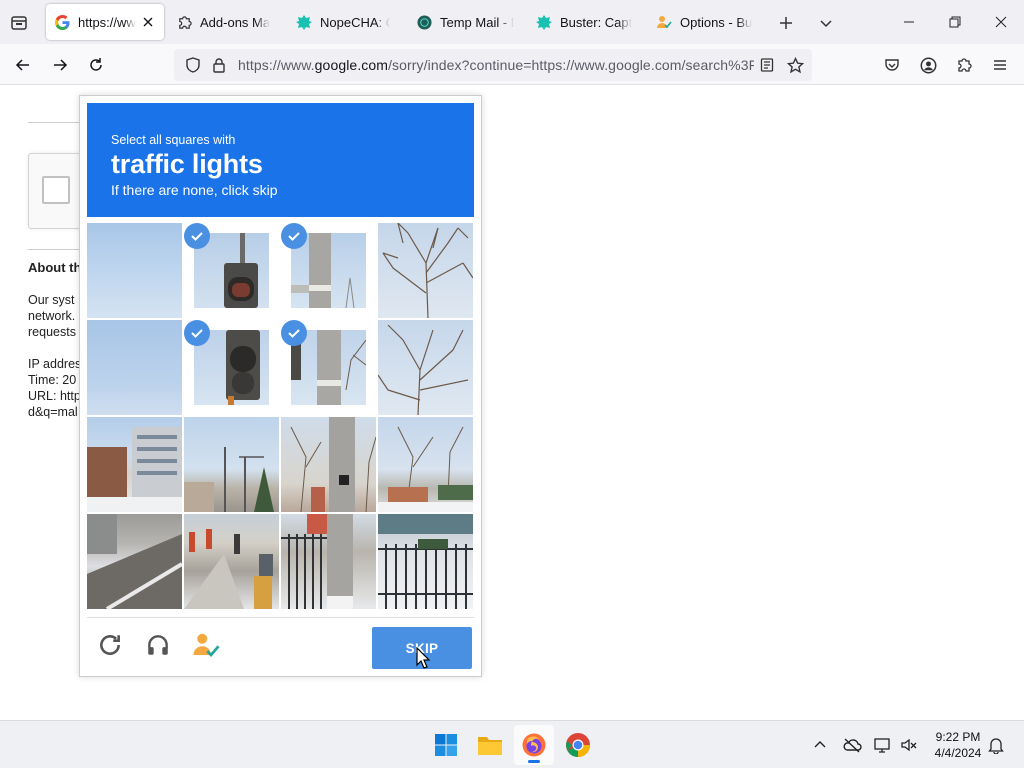 Image resolution: width=1024 pixels, height=768 pixels. What do you see at coordinates (909, 22) in the screenshot?
I see `minimize-button` at bounding box center [909, 22].